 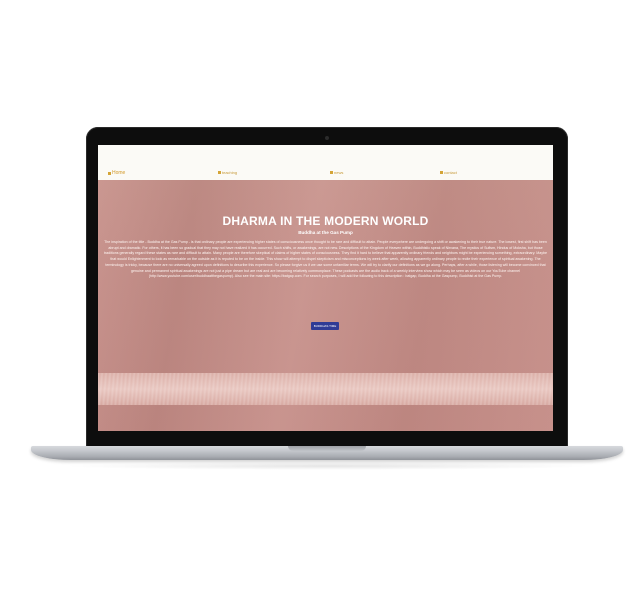 What do you see at coordinates (325, 232) in the screenshot?
I see `page-subtitle: Buddha at the Gas Pump` at bounding box center [325, 232].